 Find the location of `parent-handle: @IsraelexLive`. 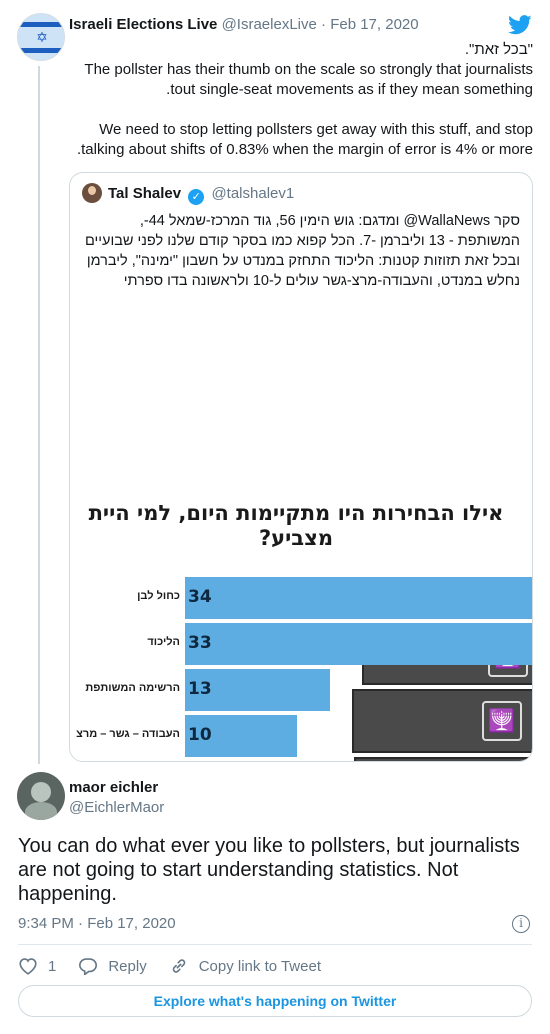

parent-handle: @IsraelexLive is located at coordinates (269, 24).